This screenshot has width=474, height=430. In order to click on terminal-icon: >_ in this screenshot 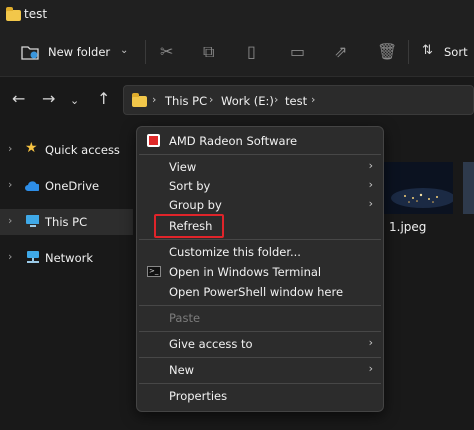, I will do `click(154, 271)`.